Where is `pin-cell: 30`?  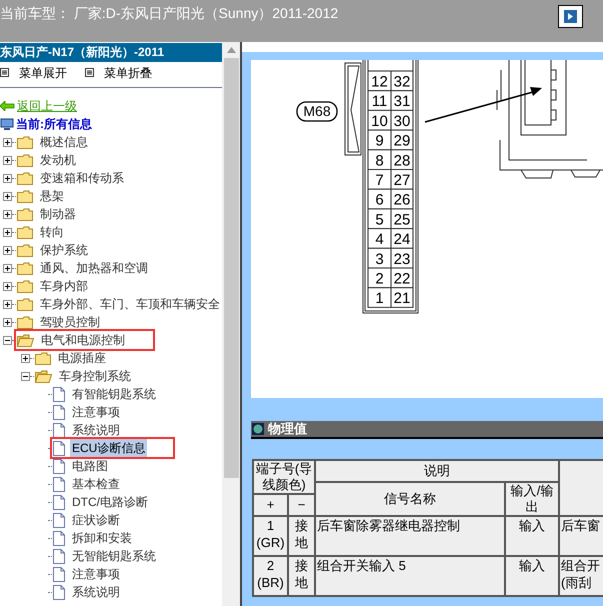 pin-cell: 30 is located at coordinates (402, 120).